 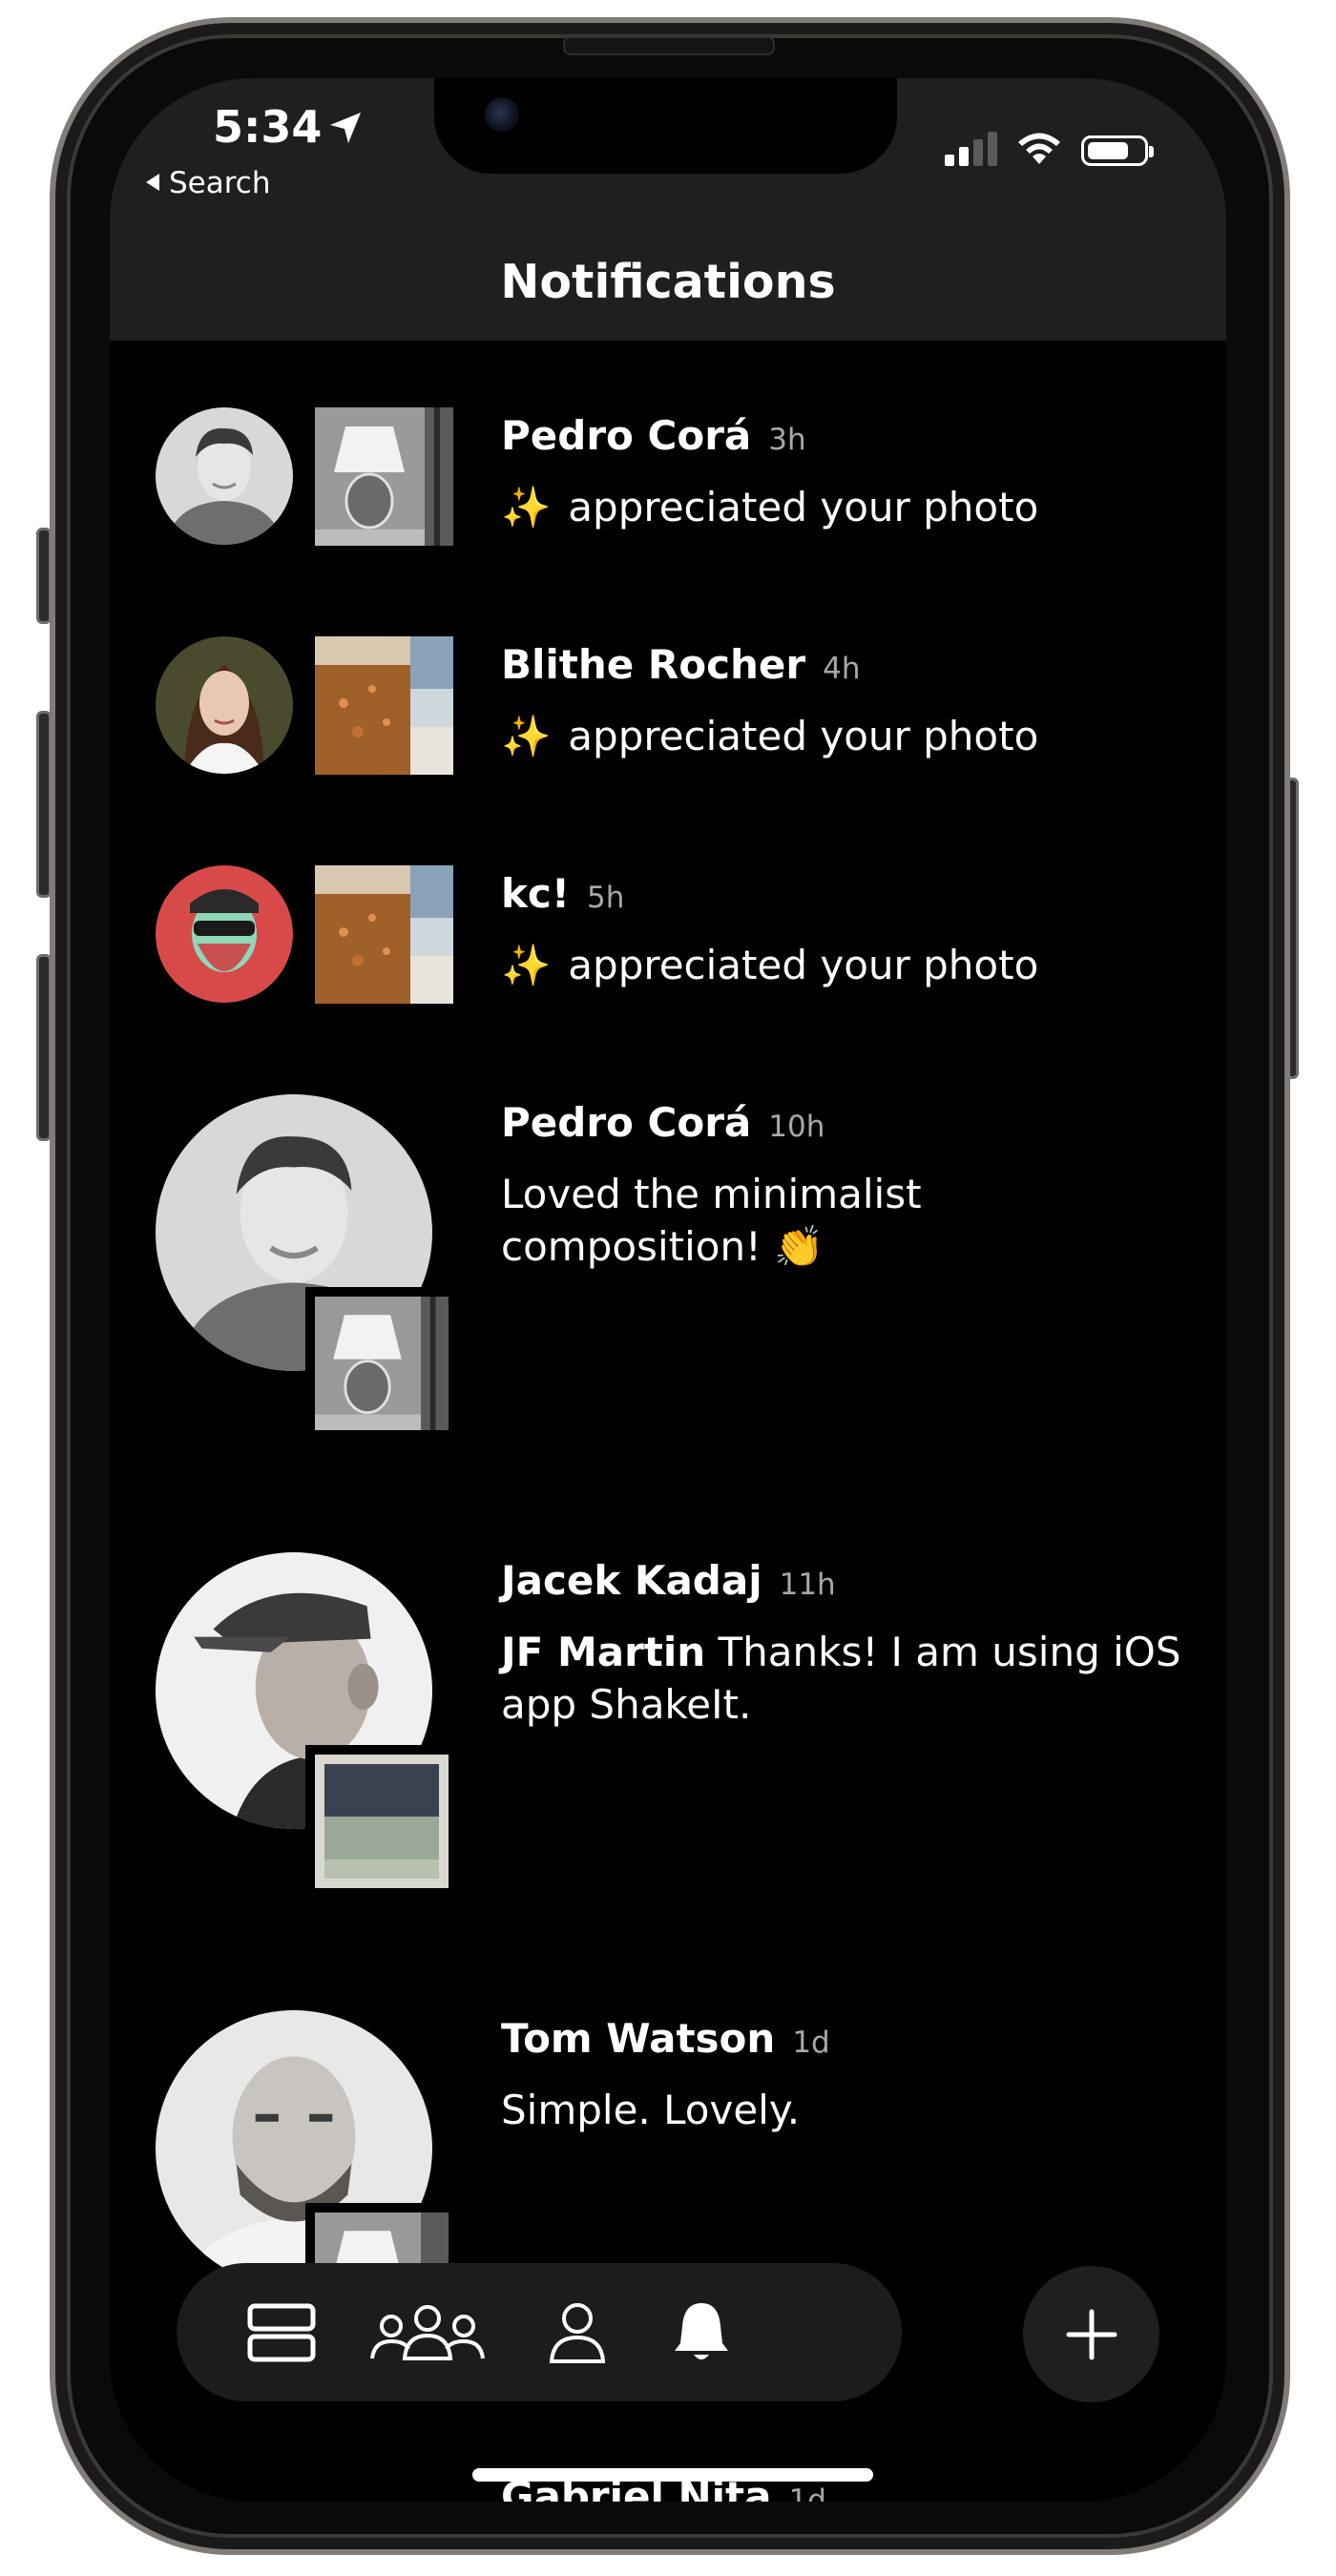 I want to click on back-triangle-icon, so click(x=152, y=182).